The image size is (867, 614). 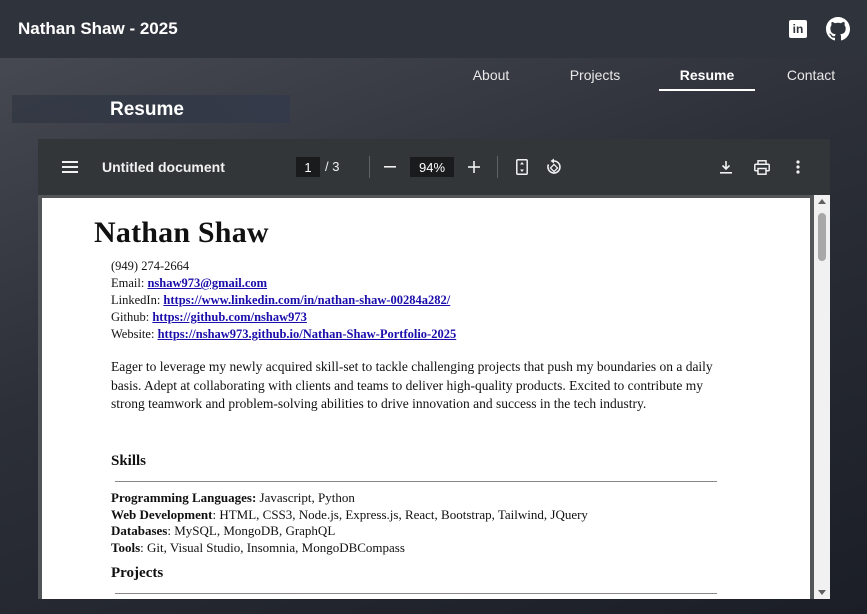 I want to click on social-links: in, so click(x=818, y=29).